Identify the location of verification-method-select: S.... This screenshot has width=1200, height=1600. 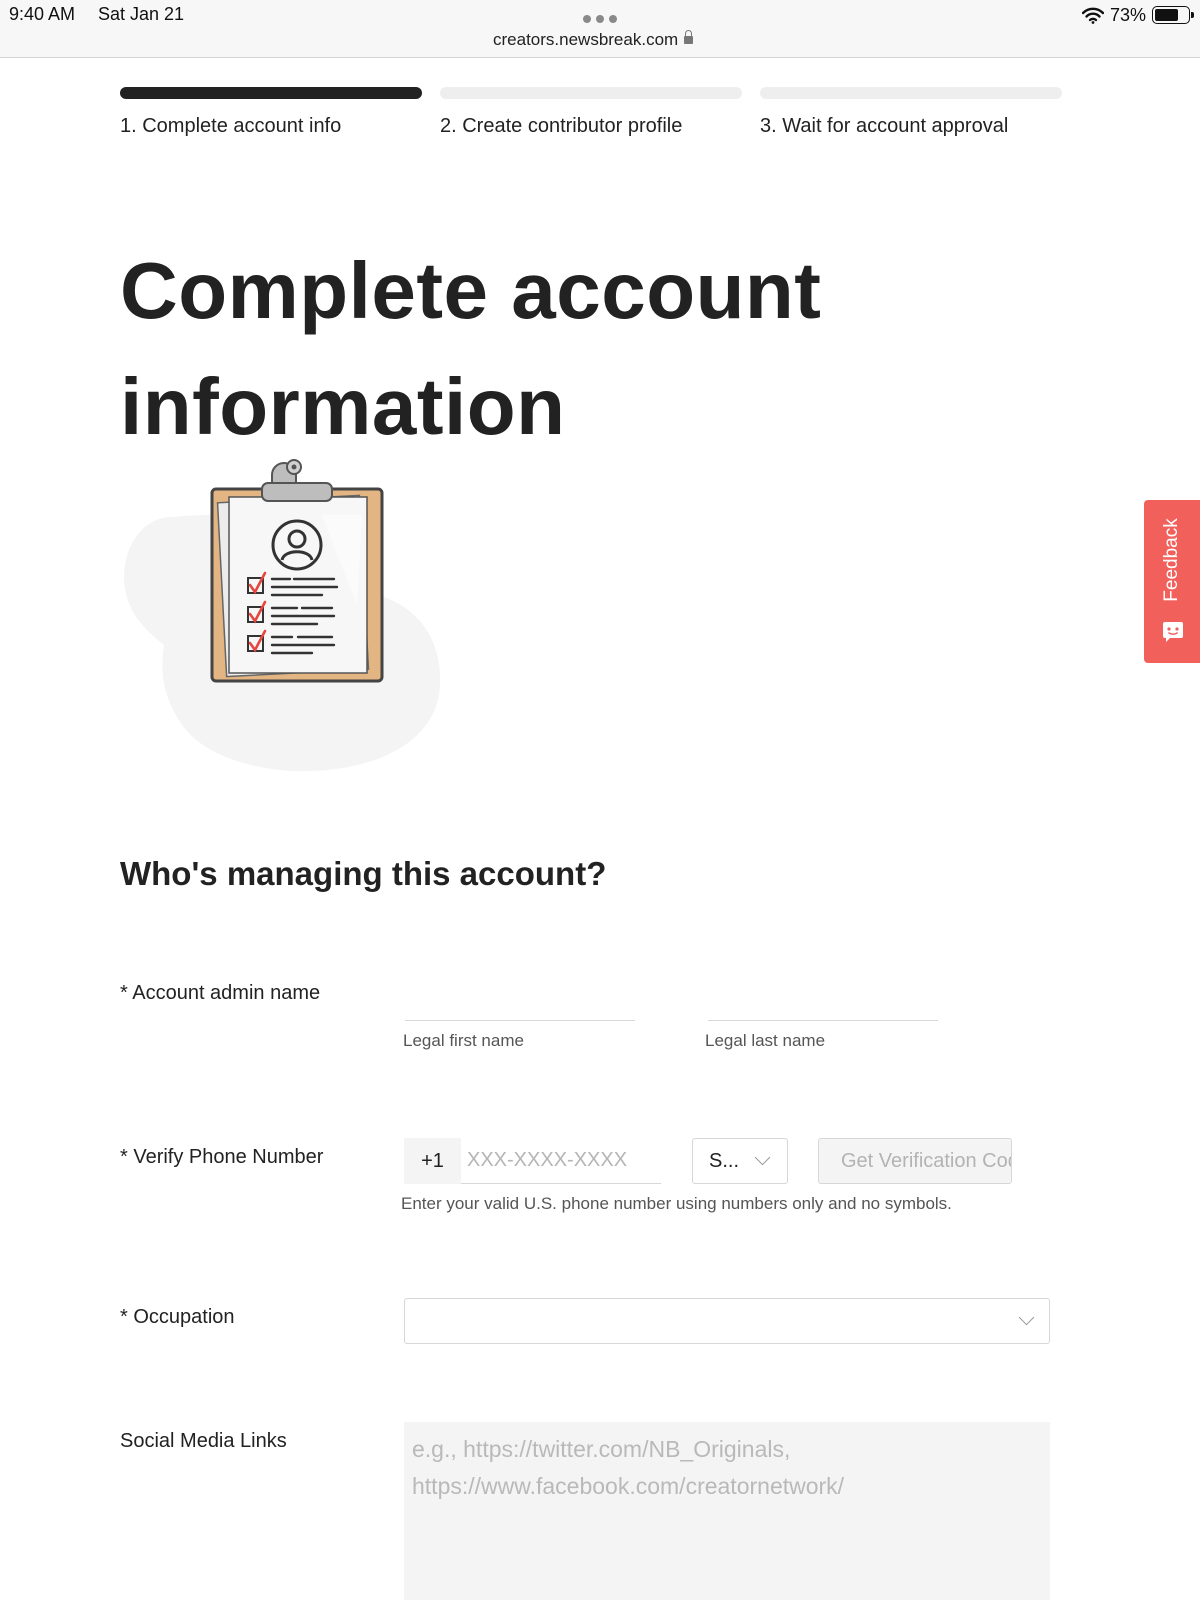
(740, 1161).